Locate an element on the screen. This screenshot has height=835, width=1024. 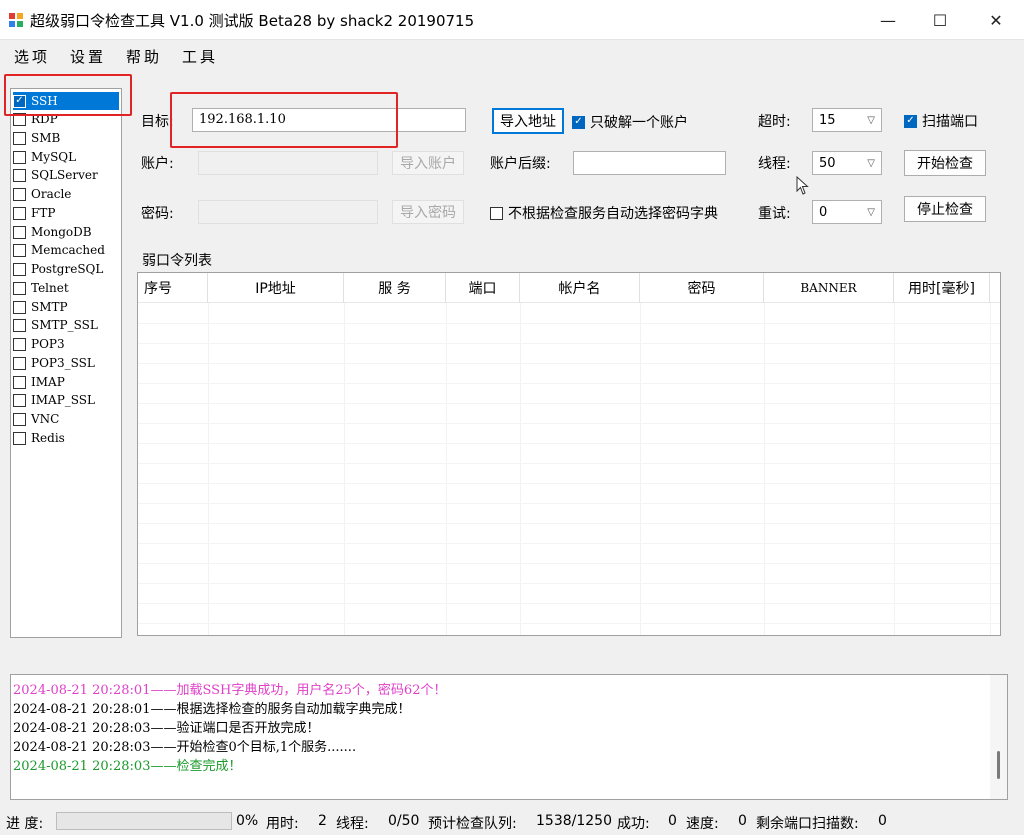
only-one-account-label: 只破解一个账户 is located at coordinates (639, 123).